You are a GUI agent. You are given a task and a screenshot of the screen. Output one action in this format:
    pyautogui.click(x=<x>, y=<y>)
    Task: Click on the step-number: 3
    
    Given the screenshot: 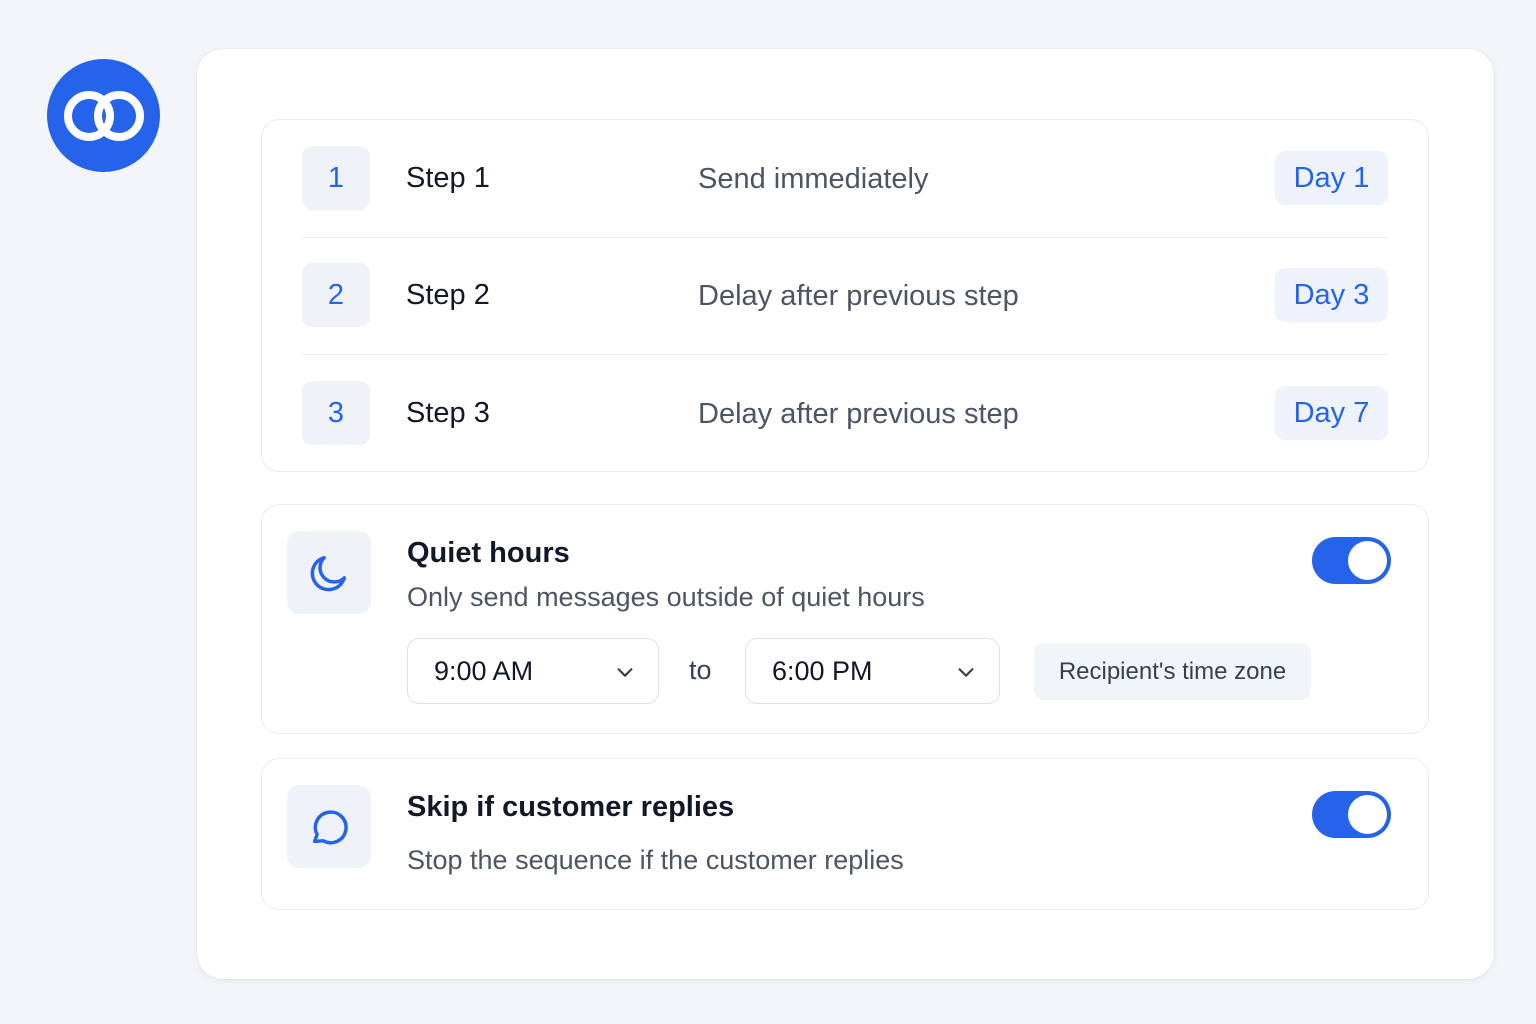 What is the action you would take?
    pyautogui.click(x=336, y=413)
    